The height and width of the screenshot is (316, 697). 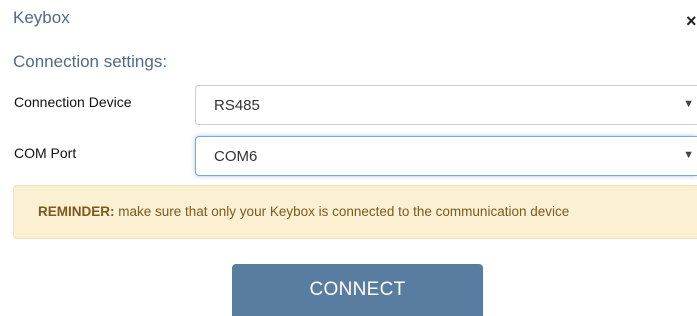 I want to click on connection-device-value: RS485, so click(x=237, y=105).